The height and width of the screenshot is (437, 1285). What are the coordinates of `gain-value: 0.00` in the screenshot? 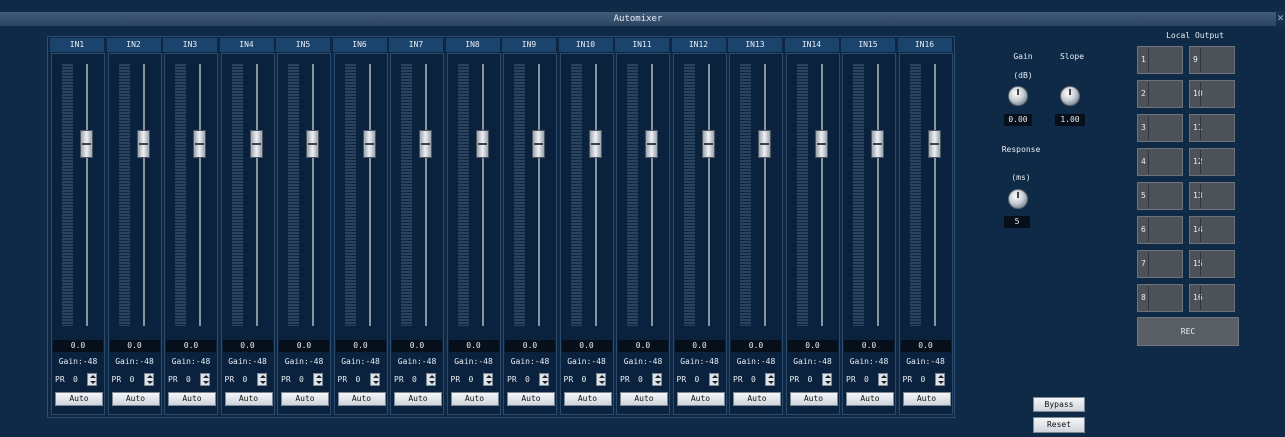 It's located at (1018, 120).